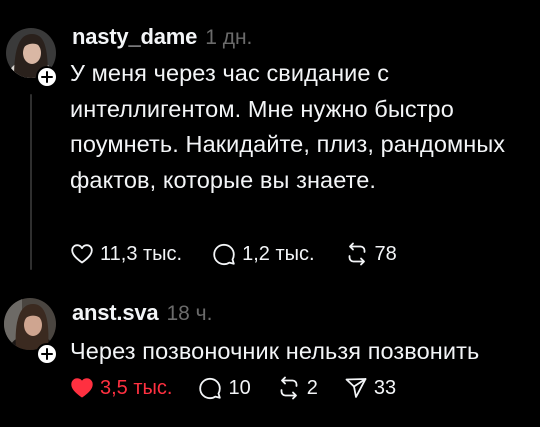  Describe the element at coordinates (356, 388) in the screenshot. I see `share-icon` at that location.